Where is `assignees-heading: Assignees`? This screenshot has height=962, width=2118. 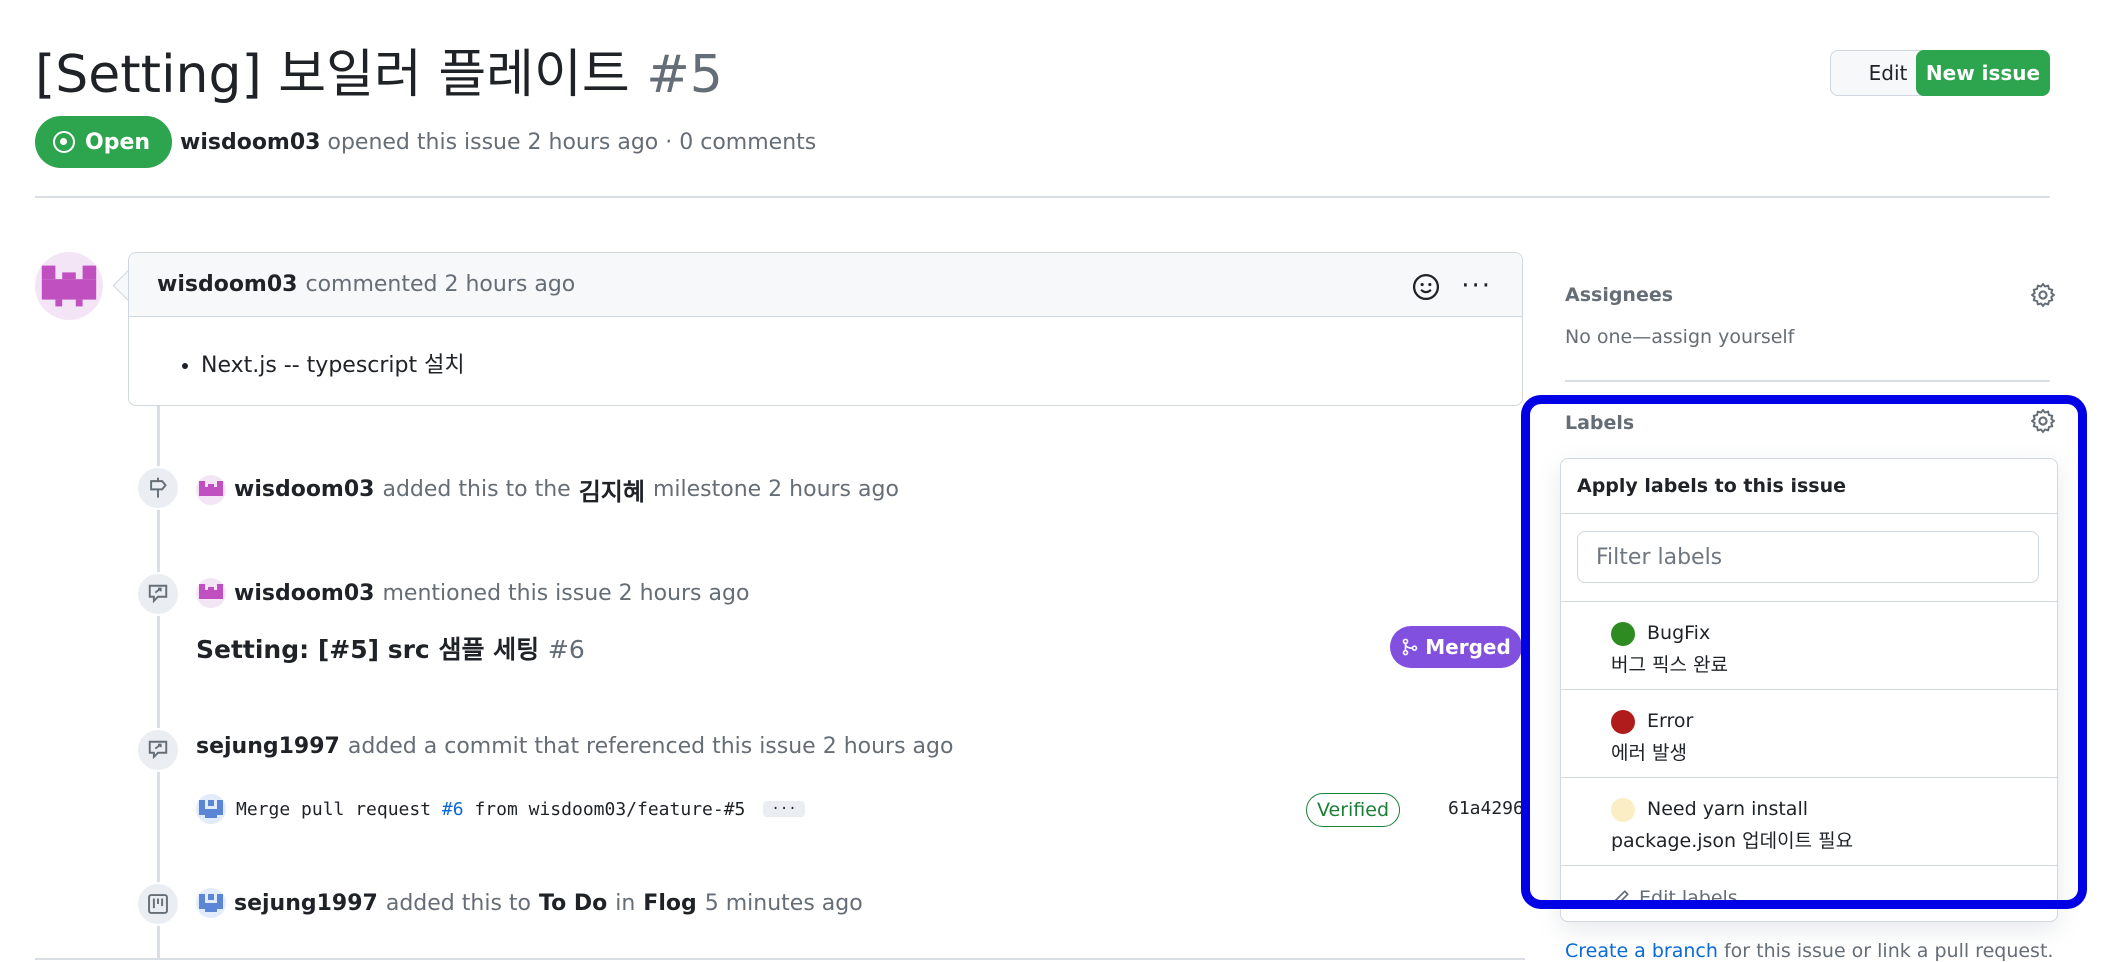 assignees-heading: Assignees is located at coordinates (1619, 295).